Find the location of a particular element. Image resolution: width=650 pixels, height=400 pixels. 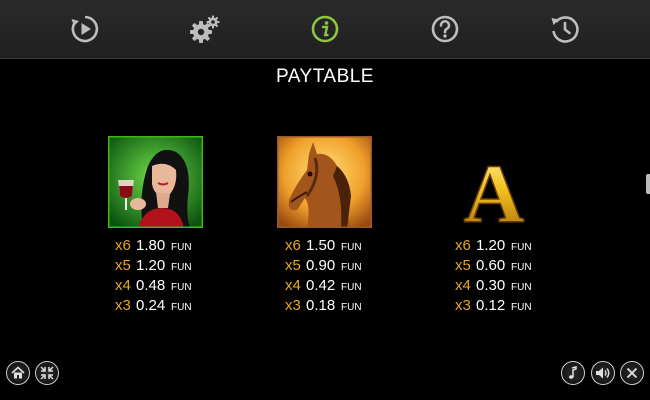

sound-button is located at coordinates (603, 373).